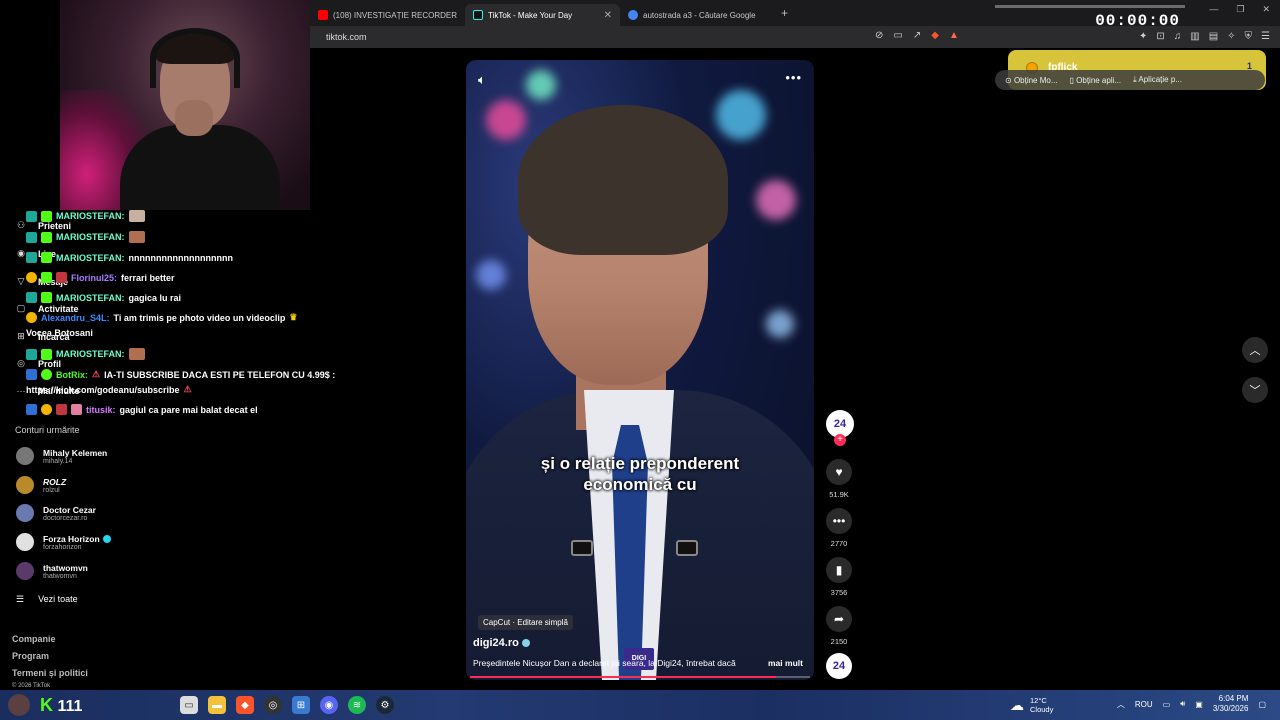 This screenshot has height=720, width=1280. I want to click on like-count: 51.9K, so click(839, 494).